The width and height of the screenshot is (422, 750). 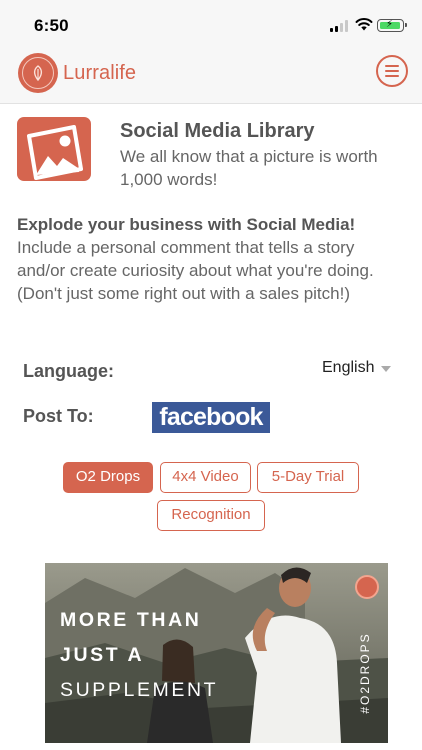 What do you see at coordinates (386, 369) in the screenshot?
I see `dropdown-caret-icon` at bounding box center [386, 369].